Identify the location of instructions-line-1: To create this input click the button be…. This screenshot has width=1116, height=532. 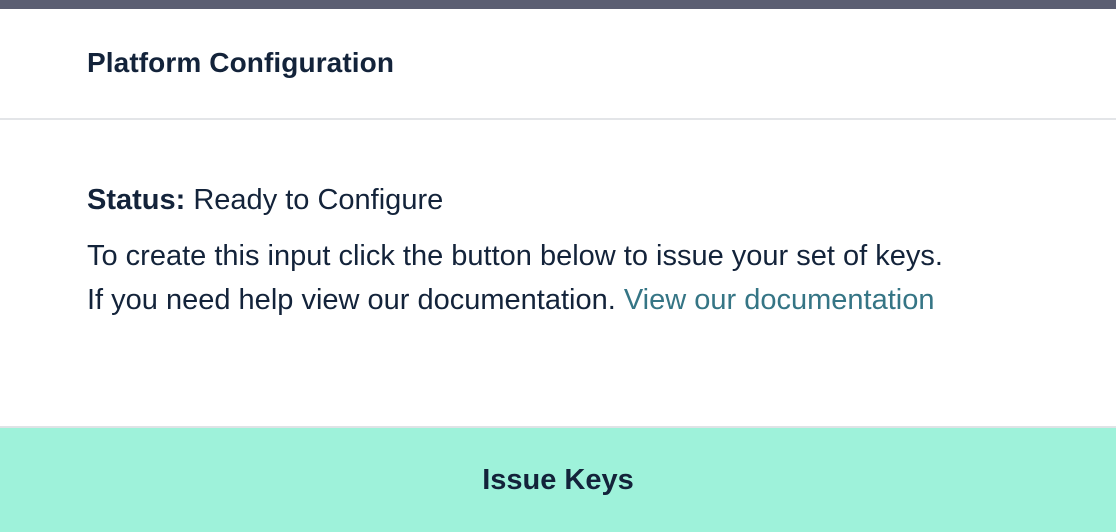
(515, 256).